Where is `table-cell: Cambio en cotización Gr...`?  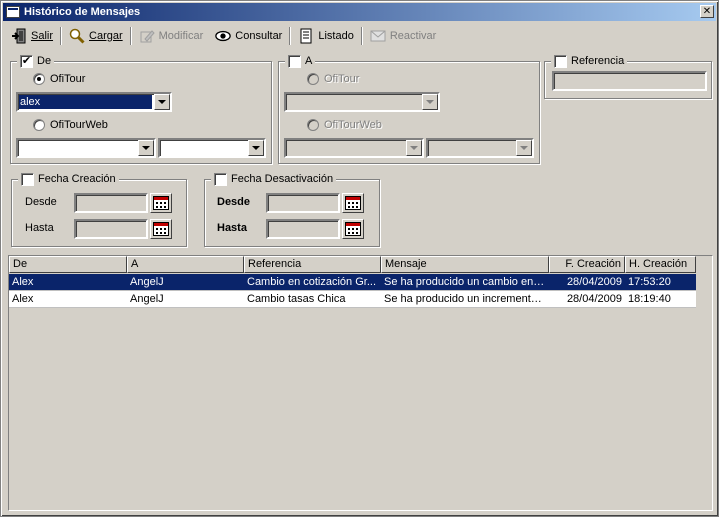 table-cell: Cambio en cotización Gr... is located at coordinates (312, 282).